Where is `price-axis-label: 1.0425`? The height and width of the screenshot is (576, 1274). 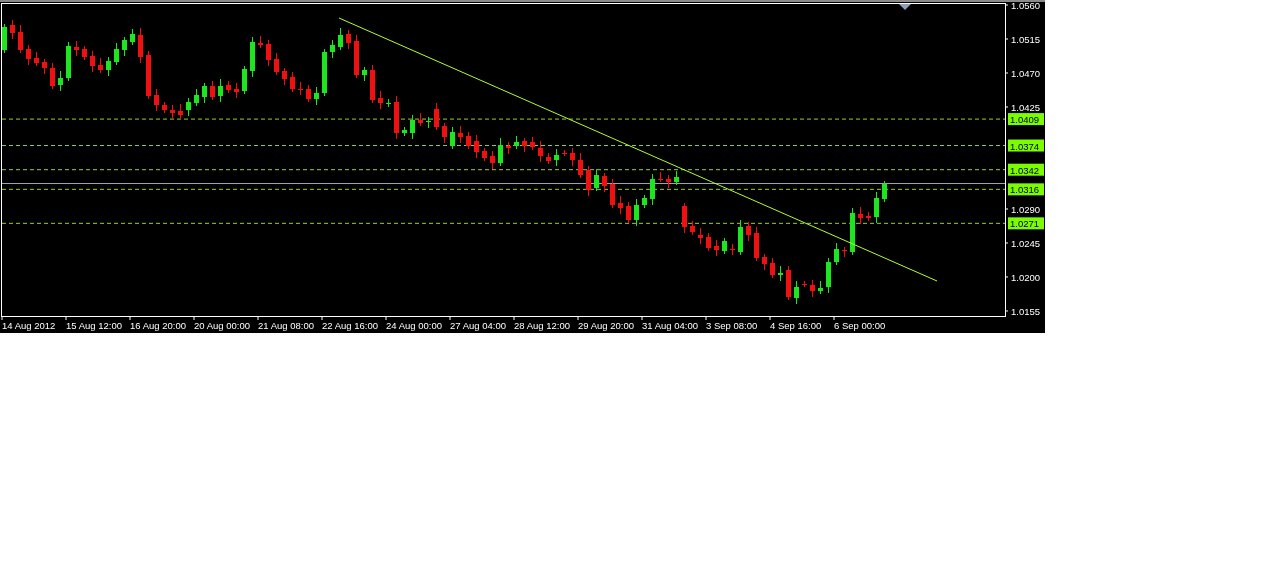
price-axis-label: 1.0425 is located at coordinates (1026, 107).